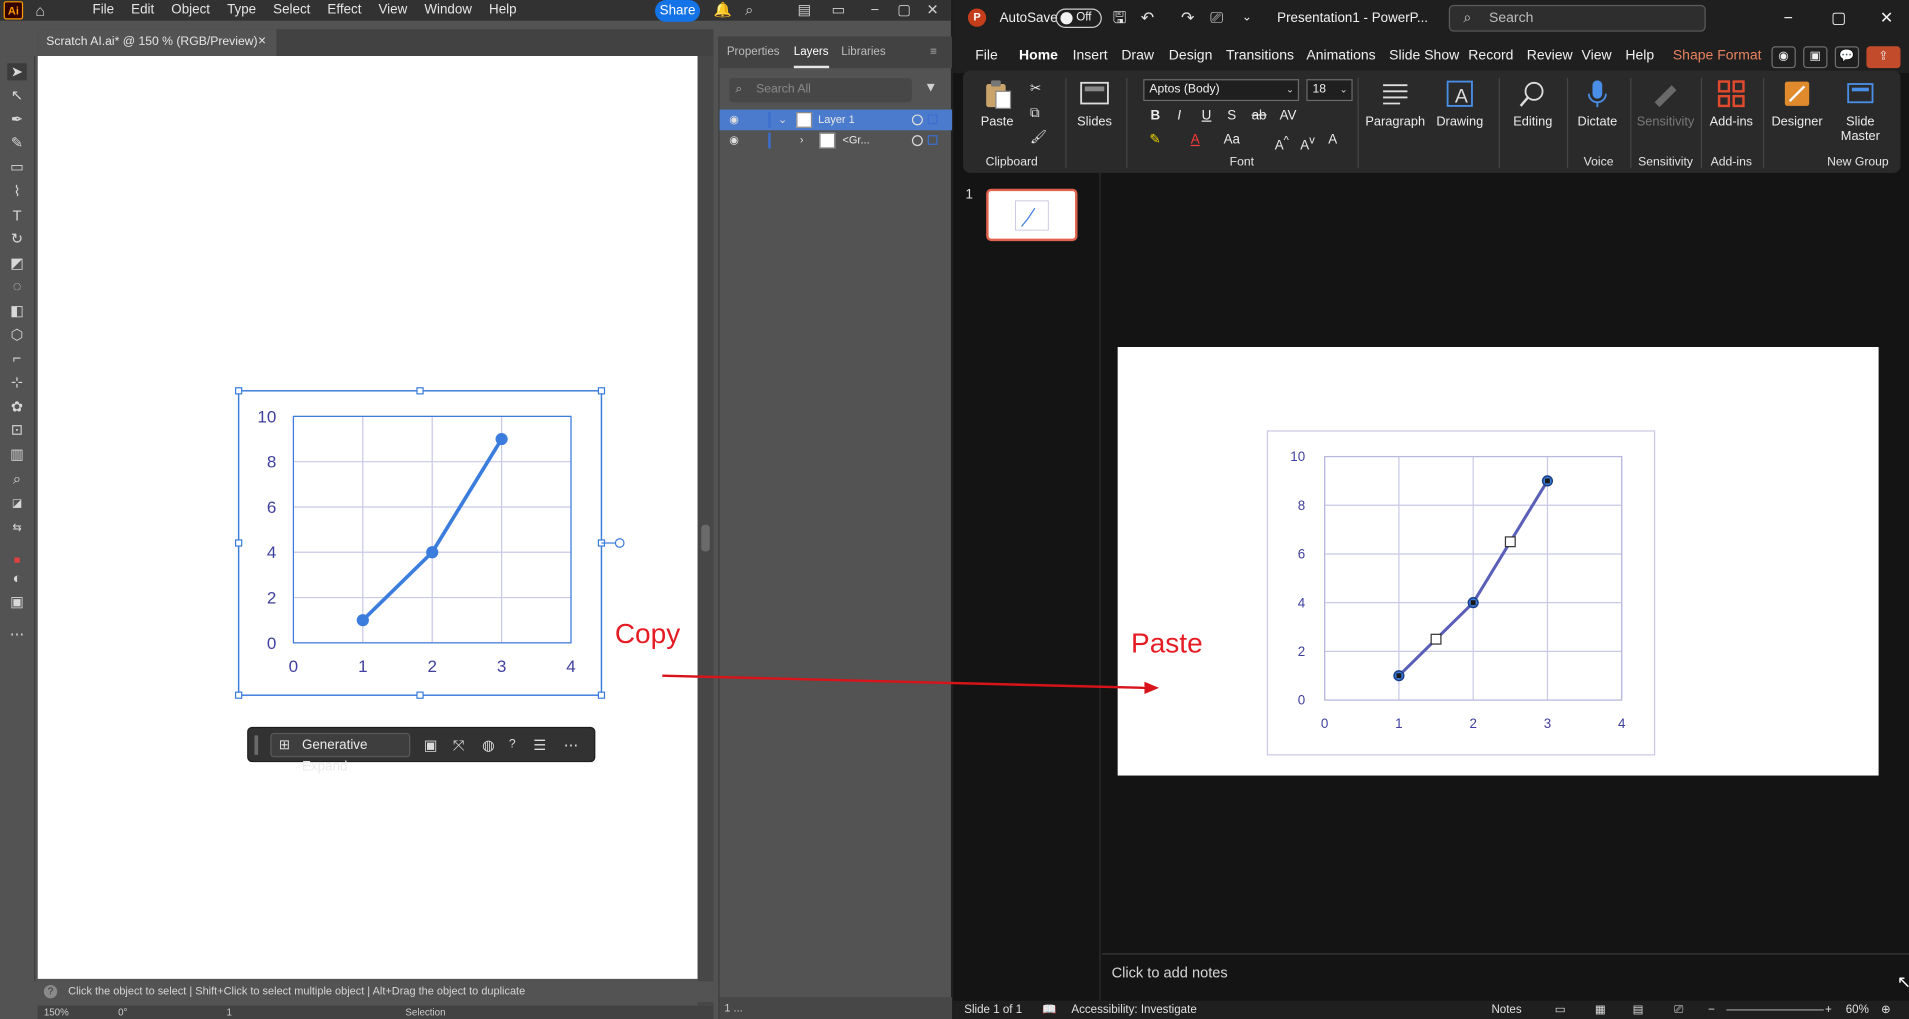 This screenshot has height=1019, width=1909. What do you see at coordinates (16, 406) in the screenshot?
I see `symbol-sprayer-tool-icon: ✿` at bounding box center [16, 406].